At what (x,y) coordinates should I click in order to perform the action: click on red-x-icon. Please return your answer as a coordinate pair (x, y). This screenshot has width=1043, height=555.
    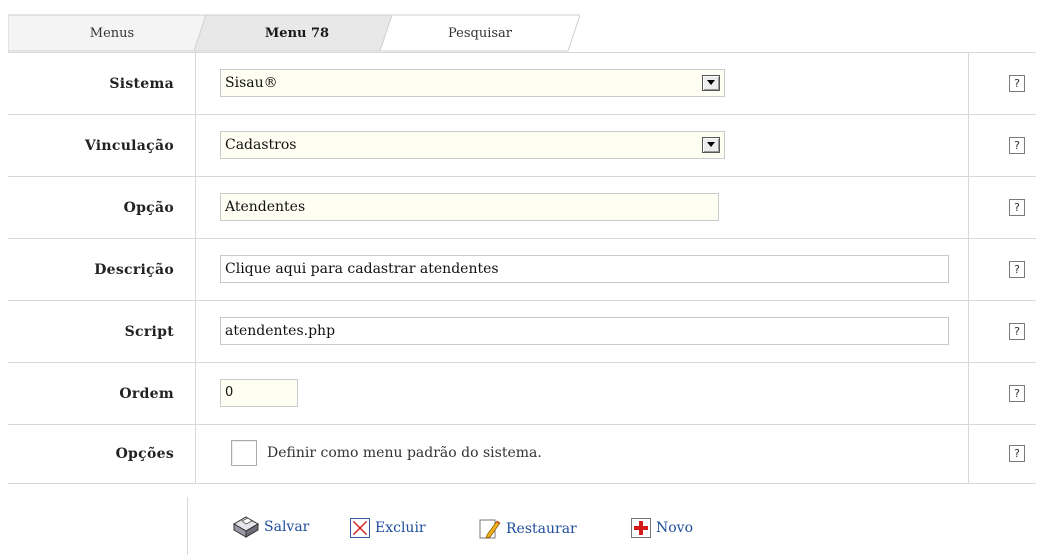
    Looking at the image, I should click on (360, 528).